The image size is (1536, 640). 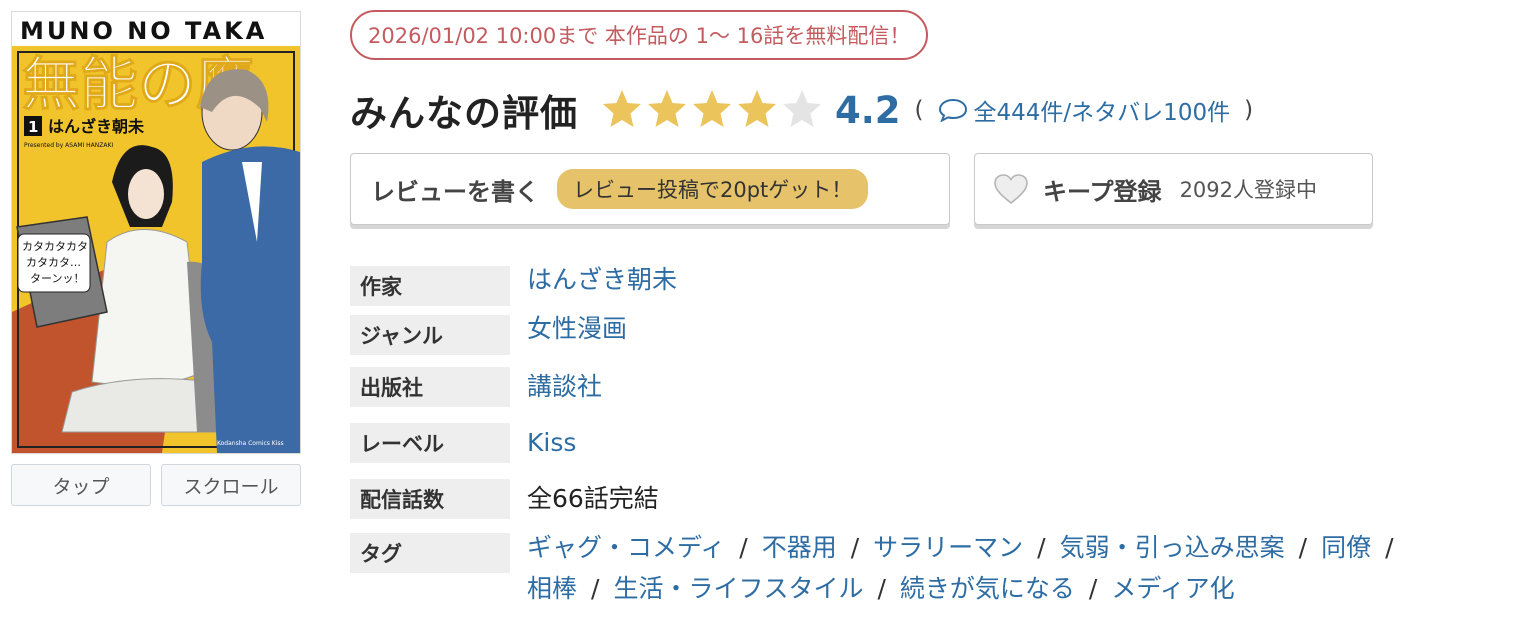 What do you see at coordinates (900, 285) in the screenshot?
I see `info-row-author: 作家 はんざき朝未` at bounding box center [900, 285].